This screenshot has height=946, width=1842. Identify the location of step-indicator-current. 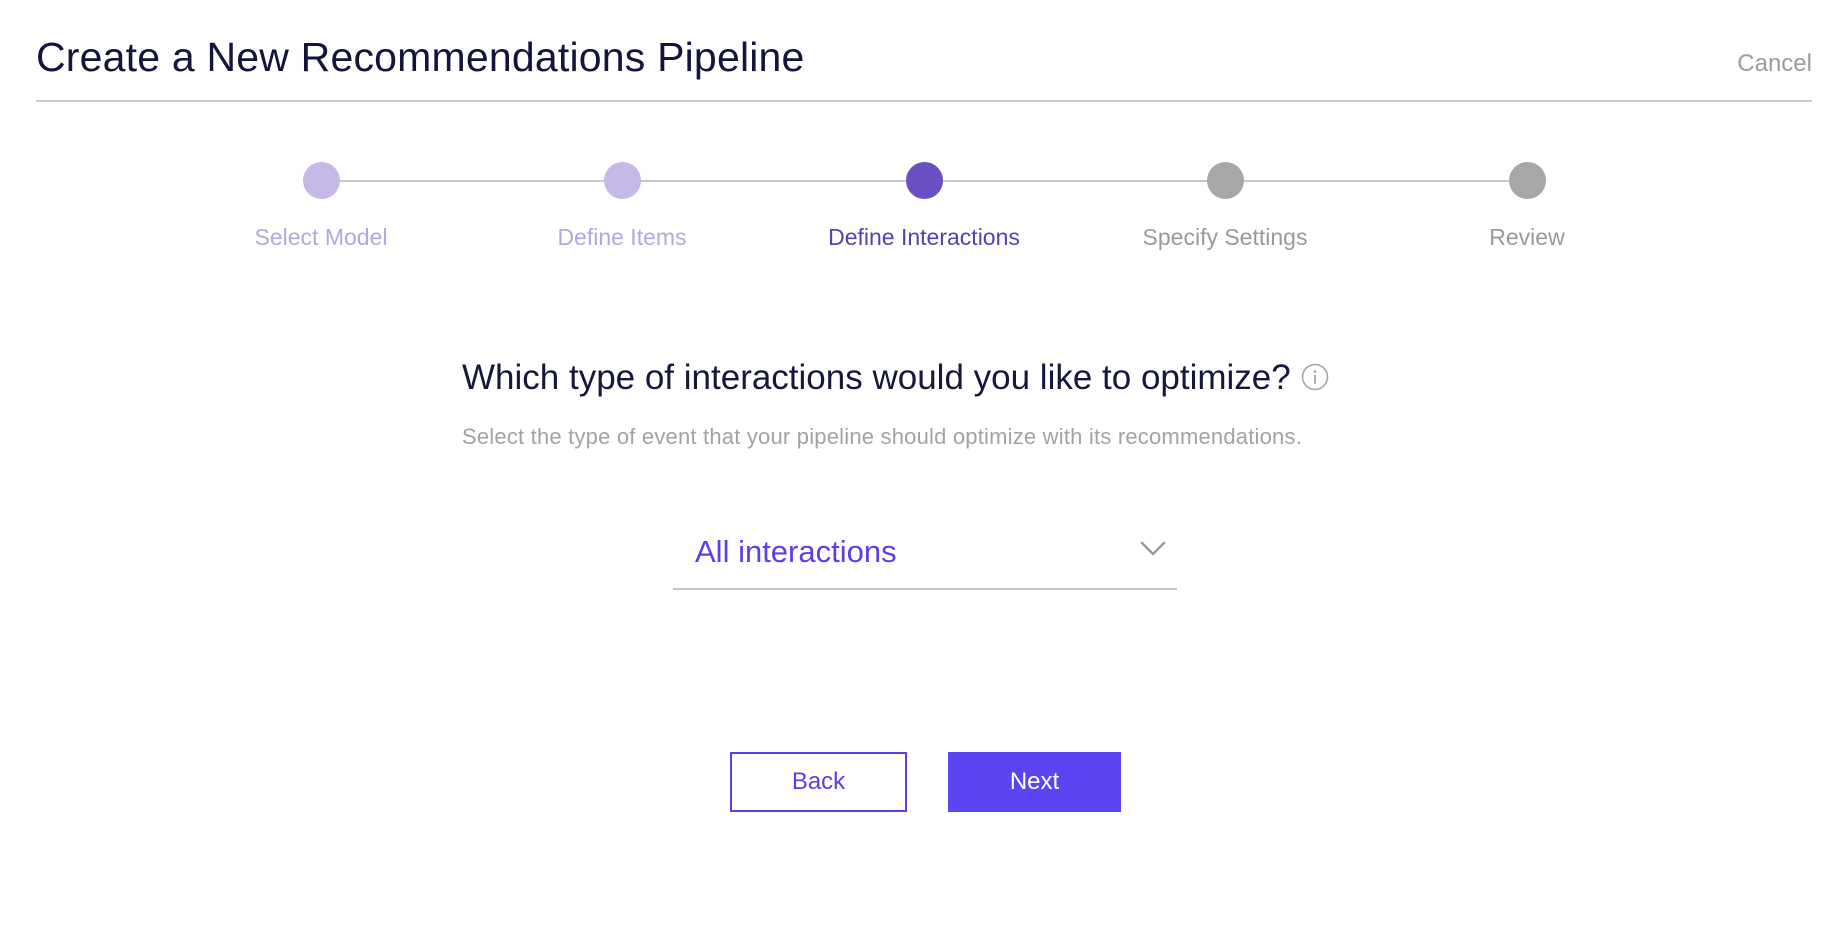
(924, 180).